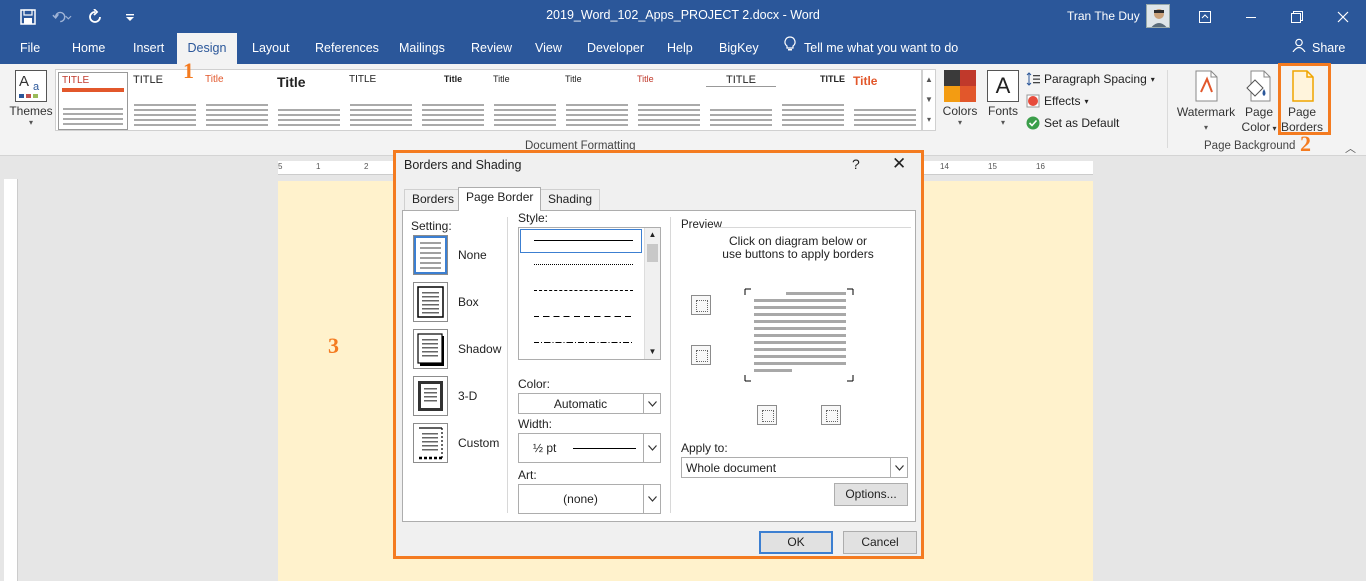 The height and width of the screenshot is (581, 1366). What do you see at coordinates (899, 164) in the screenshot?
I see `close-icon: ✕` at bounding box center [899, 164].